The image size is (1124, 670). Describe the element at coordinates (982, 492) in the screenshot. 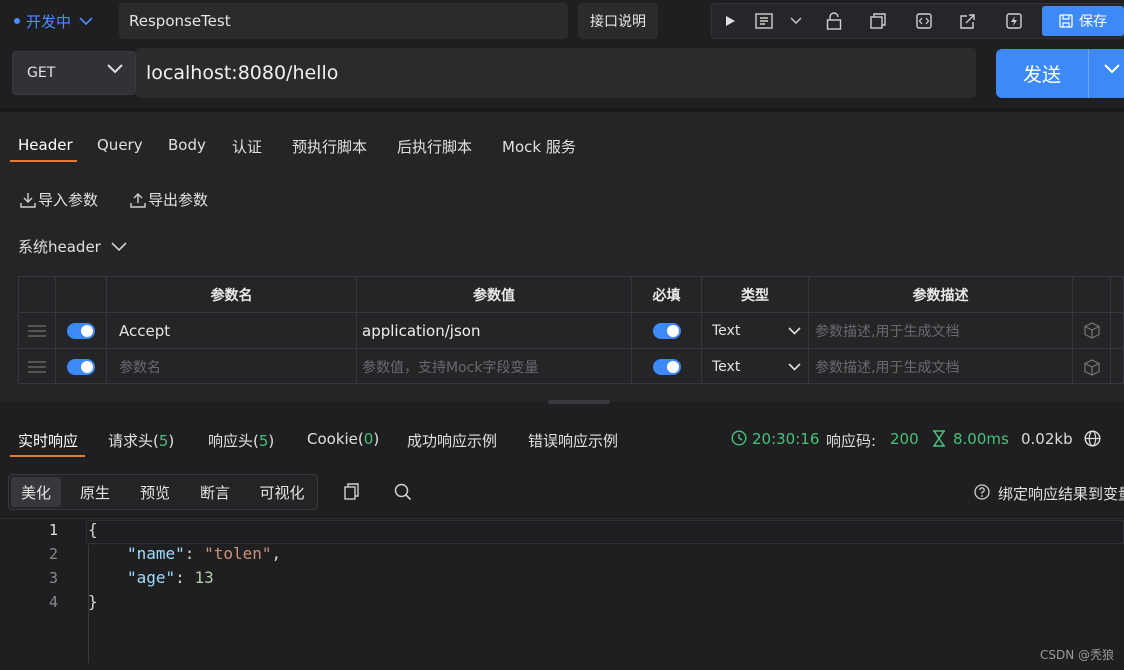

I see `help-icon` at that location.